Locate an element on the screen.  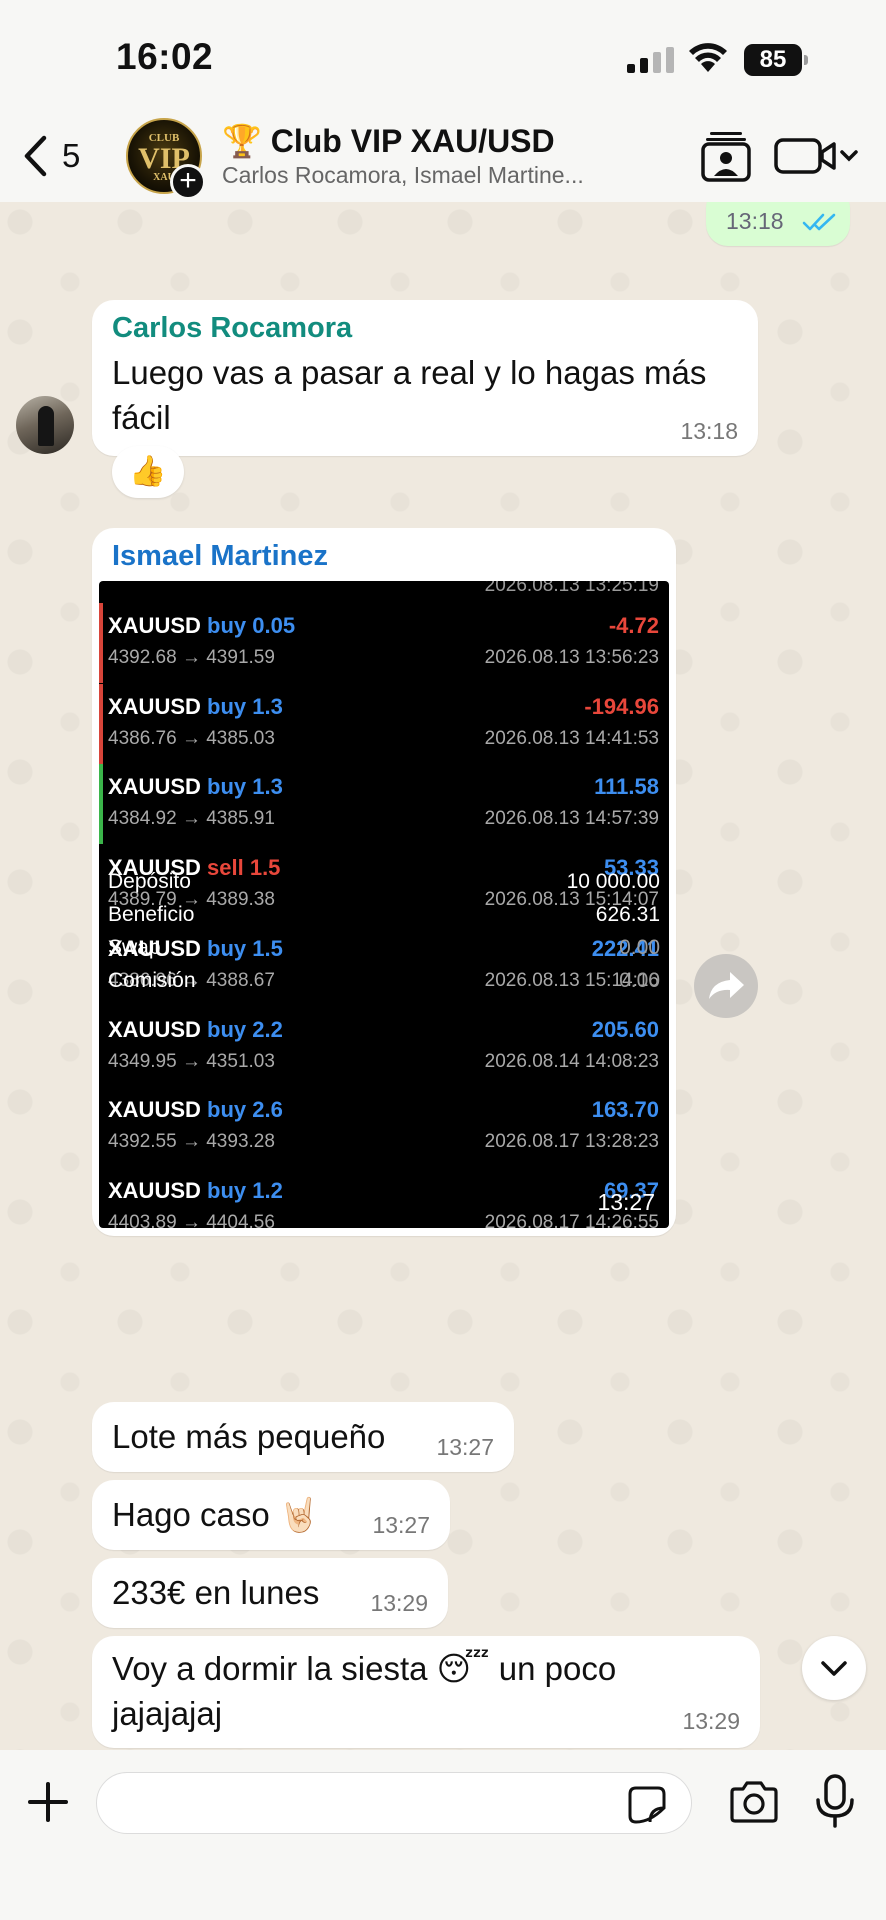
chevron-left-icon is located at coordinates (35, 156).